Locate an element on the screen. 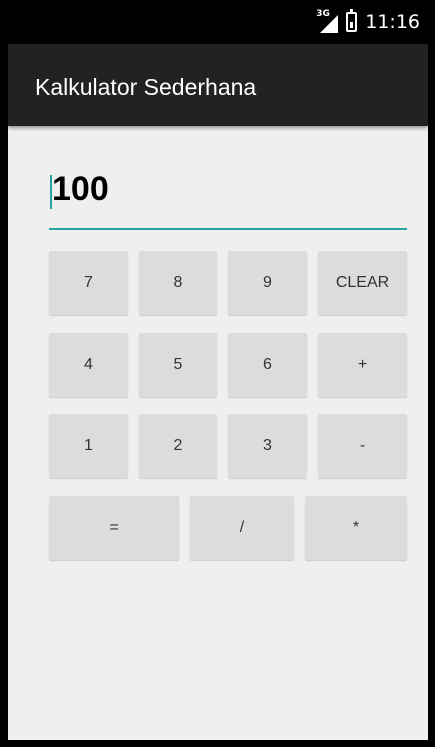  subtract-button: - is located at coordinates (362, 446).